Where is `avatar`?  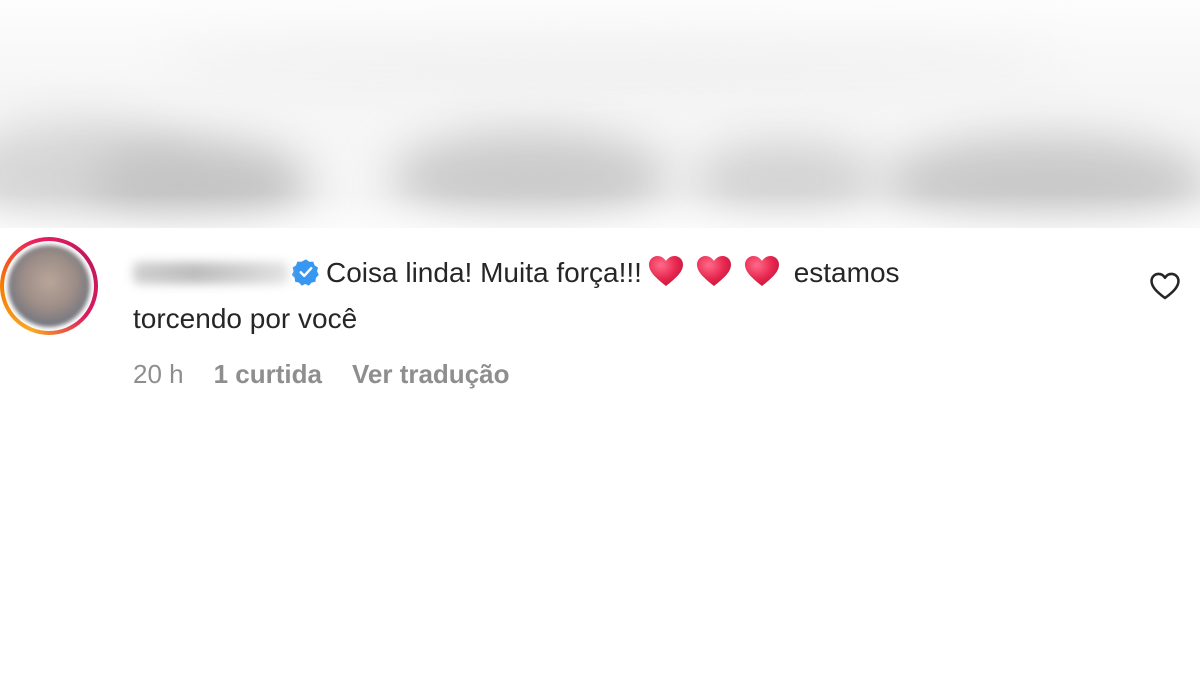
avatar is located at coordinates (49, 286).